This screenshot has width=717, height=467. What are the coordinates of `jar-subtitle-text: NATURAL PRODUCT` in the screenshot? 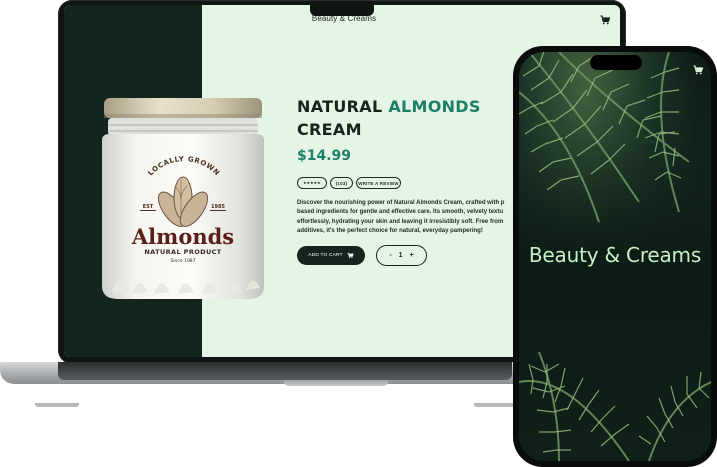 It's located at (182, 252).